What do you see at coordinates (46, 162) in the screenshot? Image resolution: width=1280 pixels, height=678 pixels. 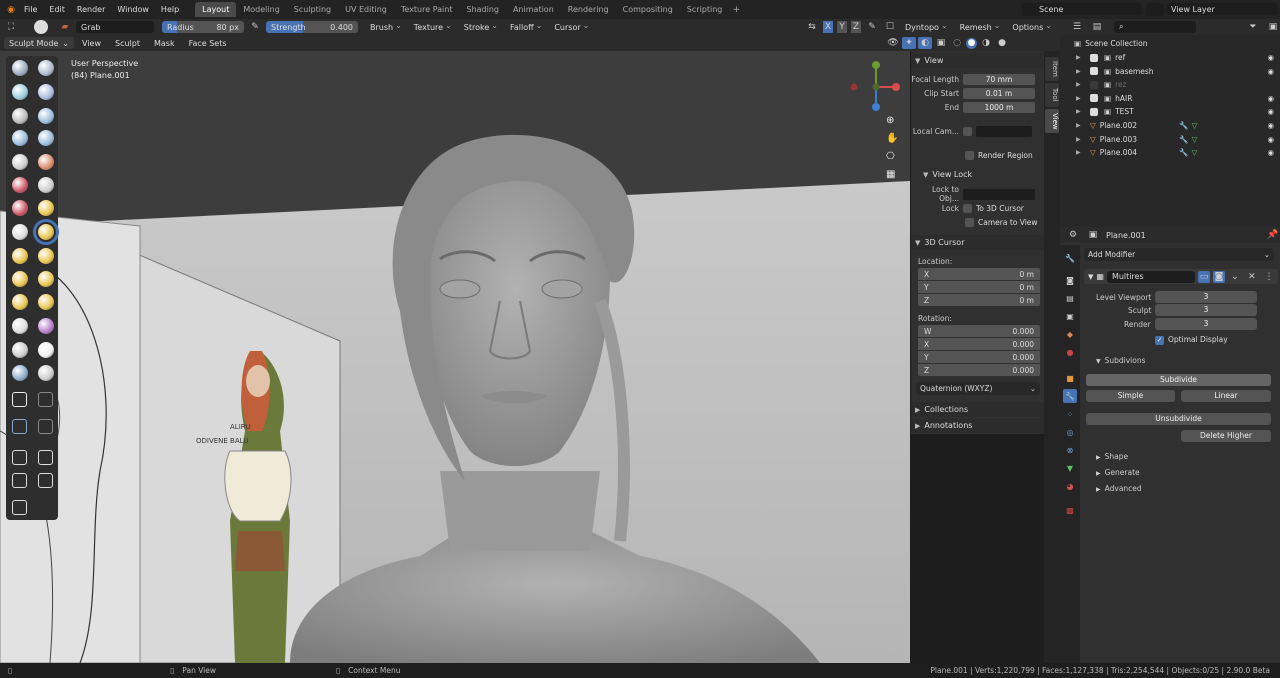 I see `tool-smooth-icon` at bounding box center [46, 162].